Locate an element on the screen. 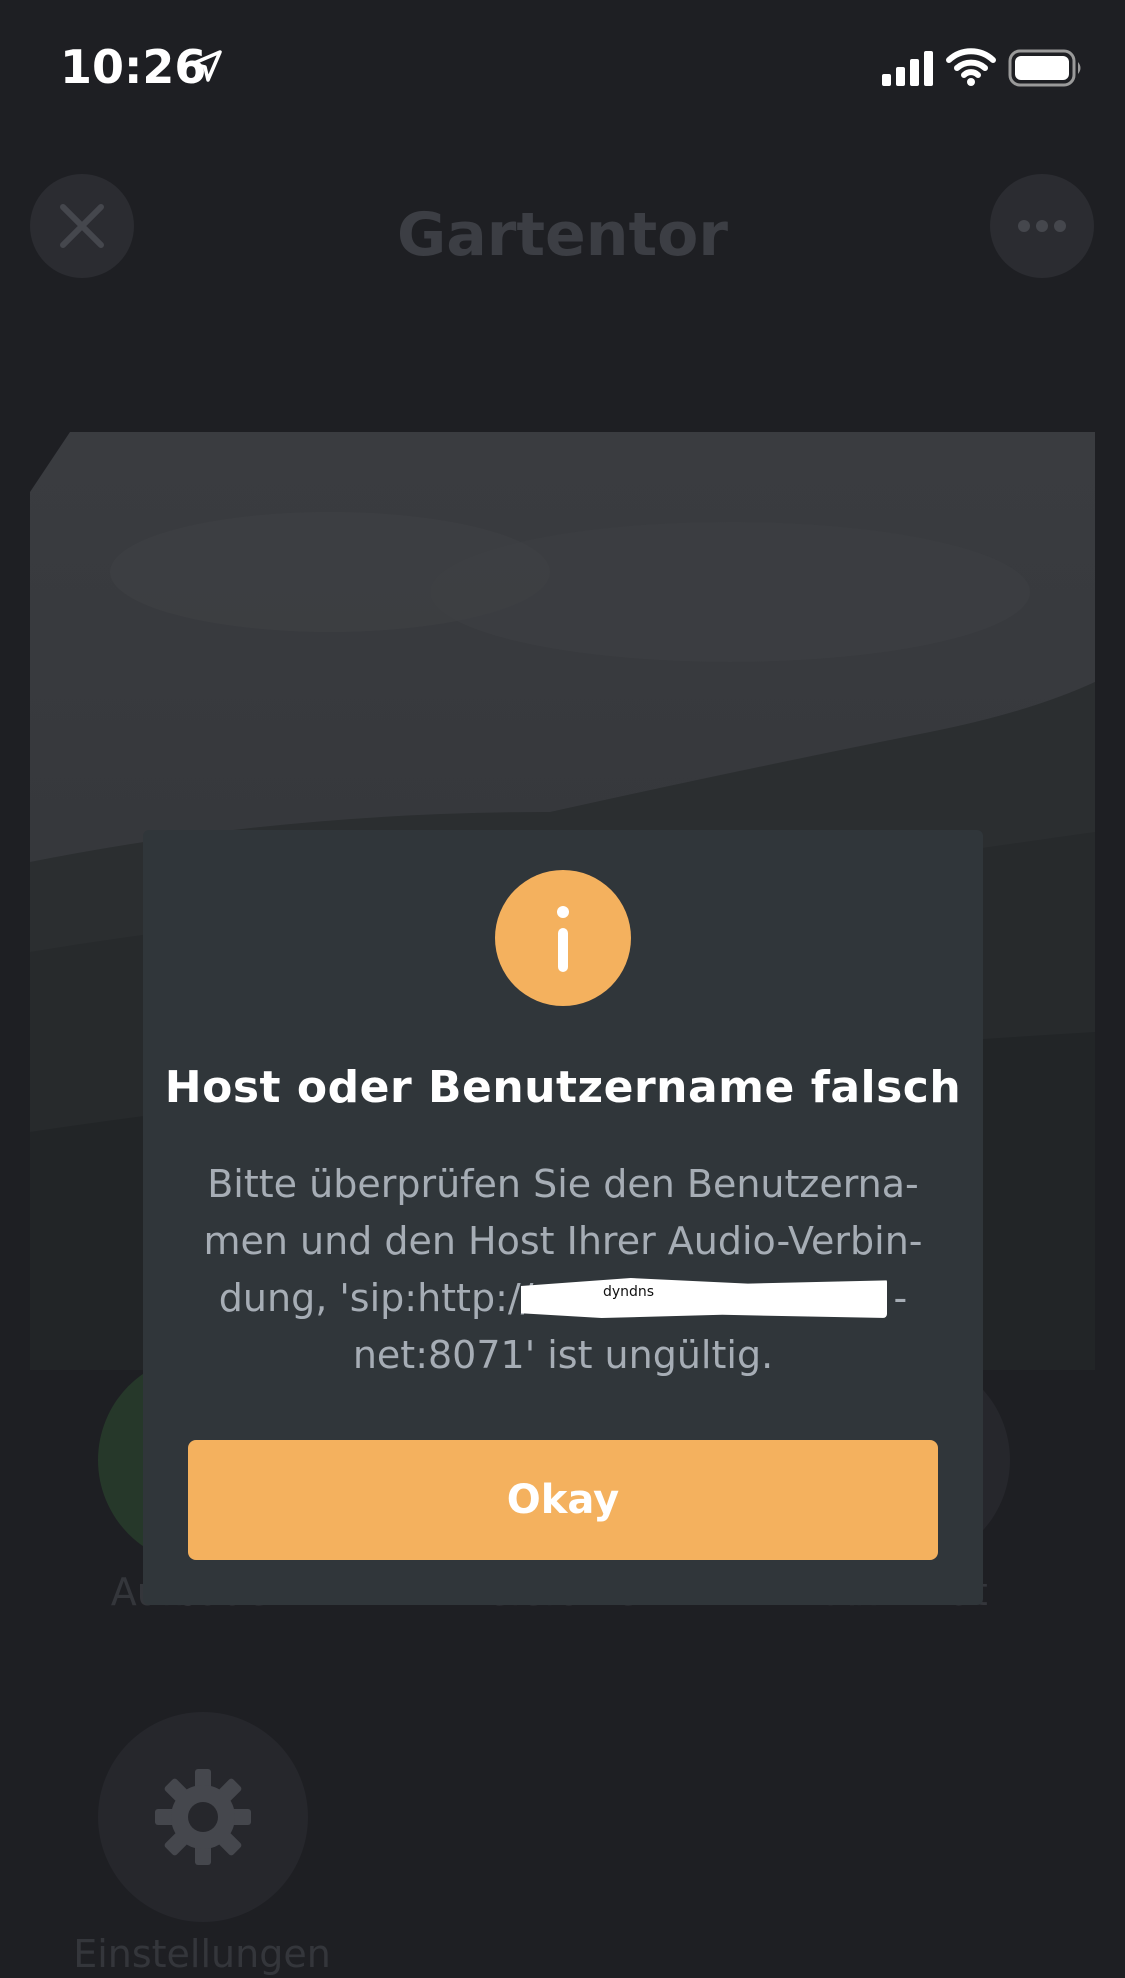 This screenshot has height=1978, width=1125. wifi-icon is located at coordinates (971, 67).